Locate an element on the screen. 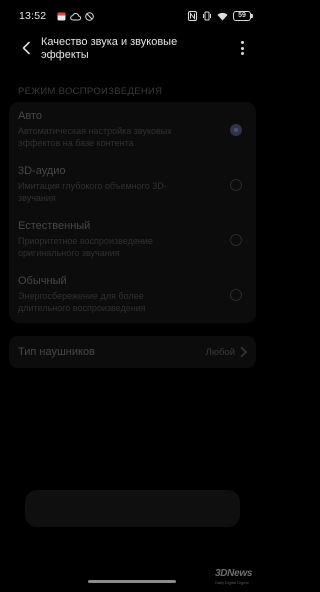 The height and width of the screenshot is (592, 320). back-button is located at coordinates (26, 48).